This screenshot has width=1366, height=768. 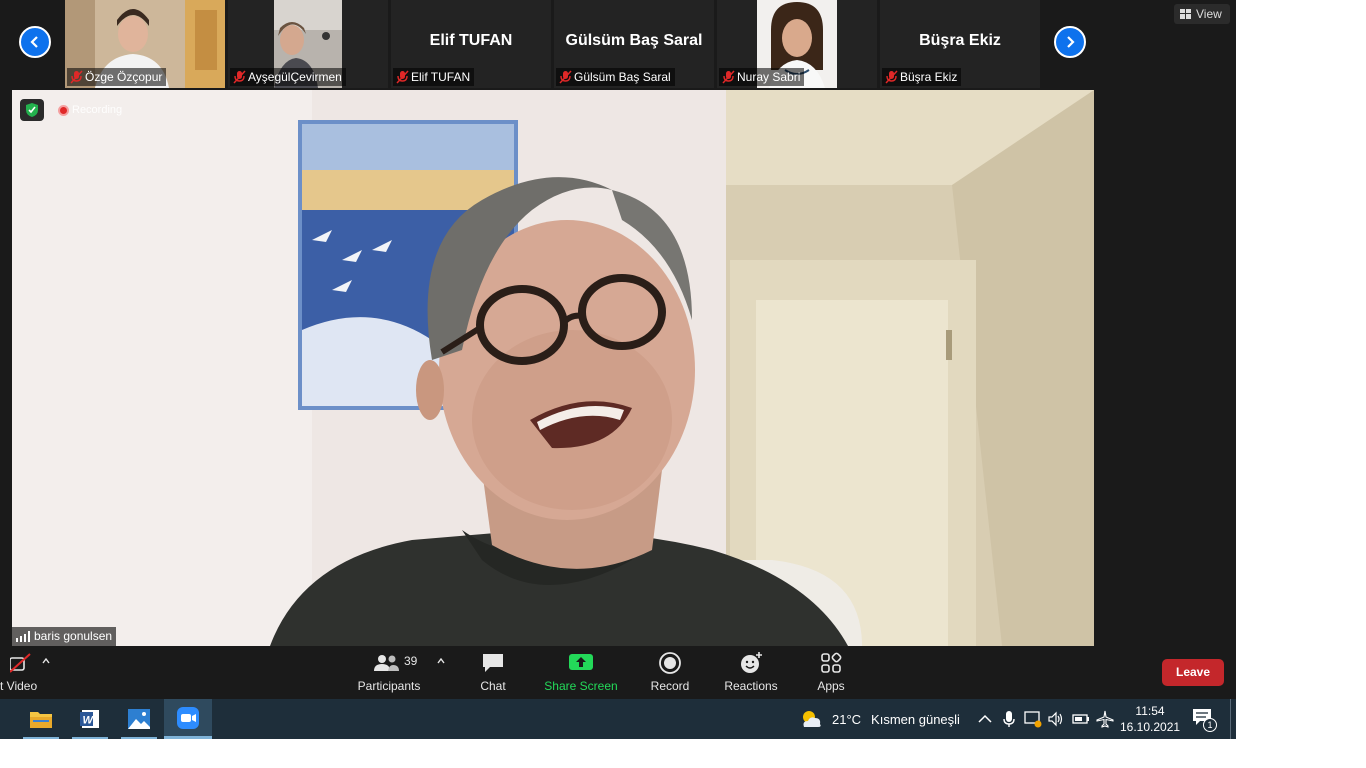 I want to click on video-options-caret, so click(x=46, y=672).